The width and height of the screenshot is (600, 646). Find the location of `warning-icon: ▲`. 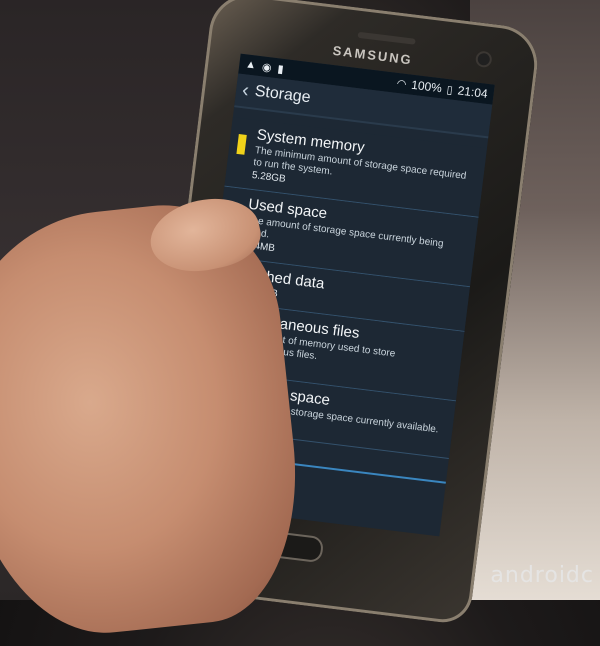

warning-icon: ▲ is located at coordinates (251, 64).